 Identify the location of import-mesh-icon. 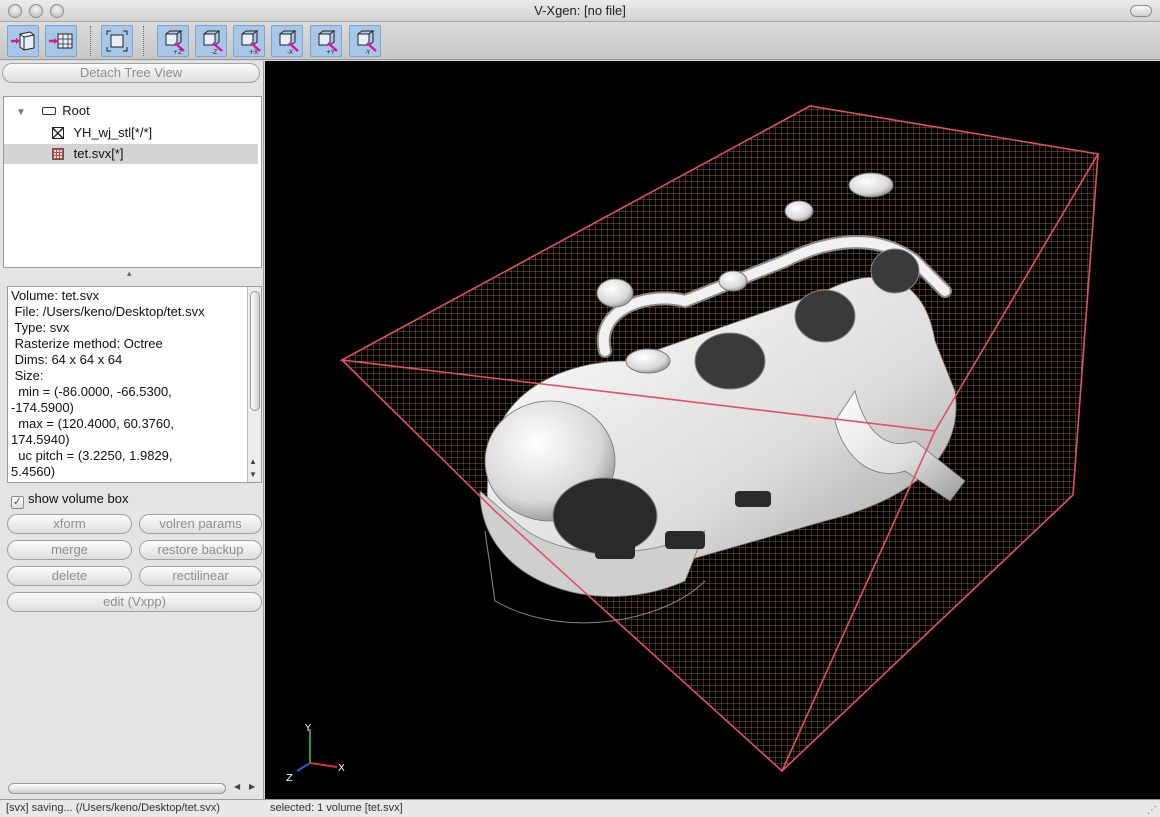
(61, 41).